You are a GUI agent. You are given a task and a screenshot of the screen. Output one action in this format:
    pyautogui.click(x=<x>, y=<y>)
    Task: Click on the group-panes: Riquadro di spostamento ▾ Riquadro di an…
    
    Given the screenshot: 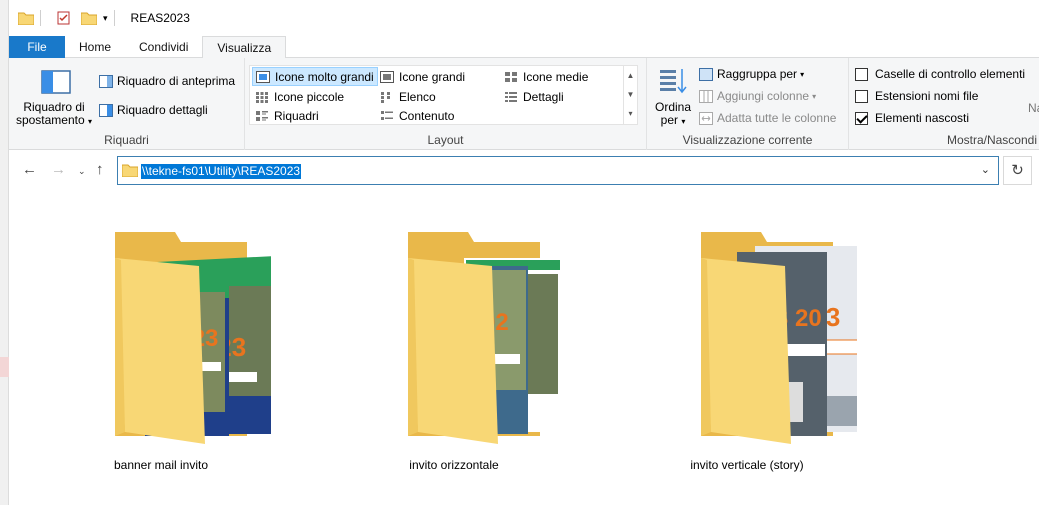 What is the action you would take?
    pyautogui.click(x=127, y=104)
    